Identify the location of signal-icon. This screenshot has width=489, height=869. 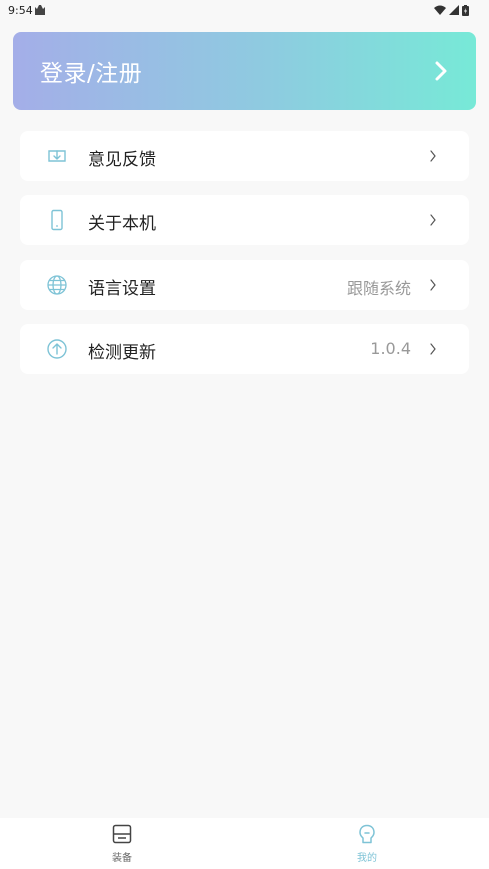
(454, 10).